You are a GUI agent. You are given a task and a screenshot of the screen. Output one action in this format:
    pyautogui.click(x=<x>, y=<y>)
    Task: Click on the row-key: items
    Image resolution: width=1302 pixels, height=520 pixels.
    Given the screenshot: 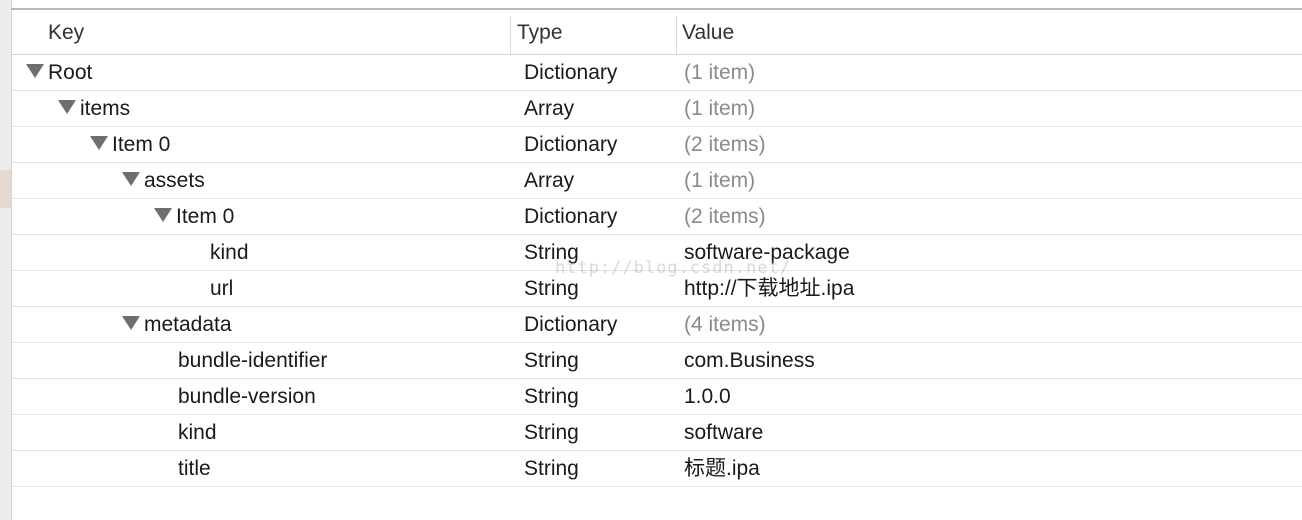 What is the action you would take?
    pyautogui.click(x=94, y=108)
    